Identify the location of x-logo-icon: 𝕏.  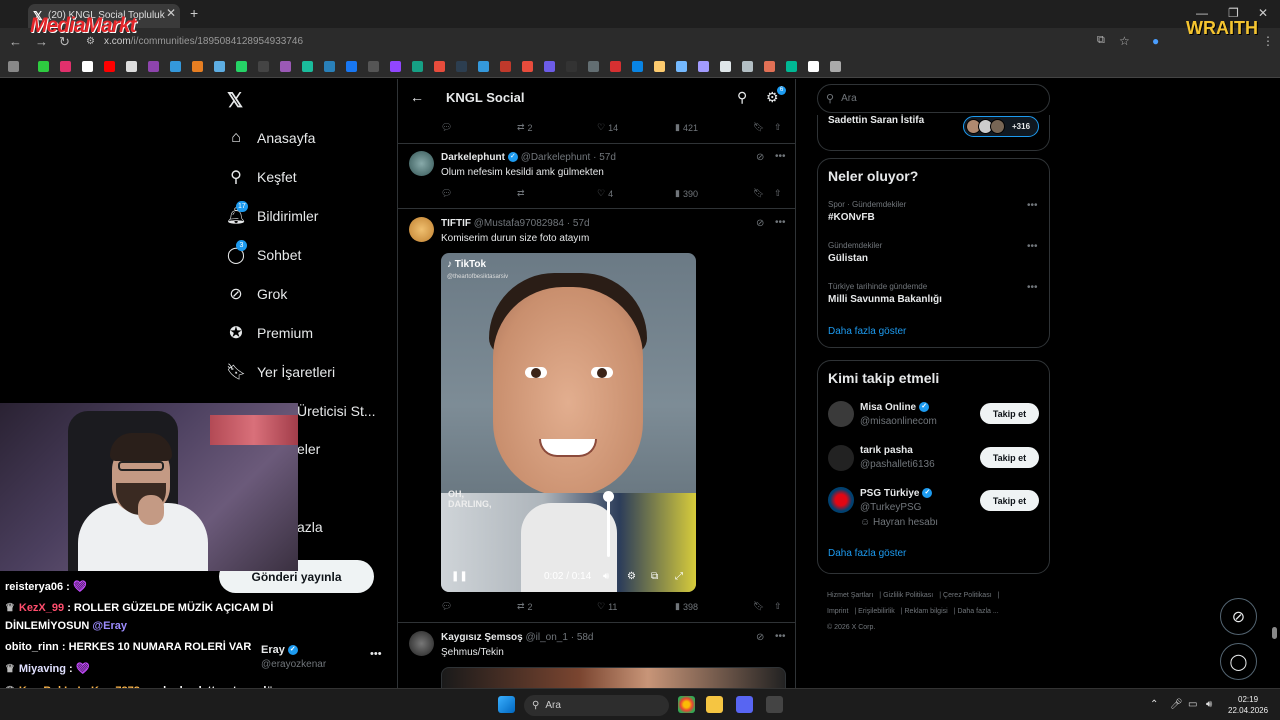
(235, 100).